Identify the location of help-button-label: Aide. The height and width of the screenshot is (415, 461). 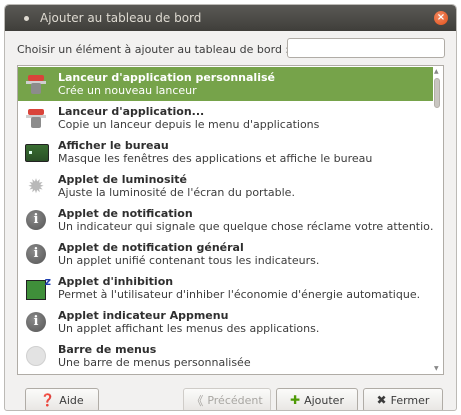
(71, 400).